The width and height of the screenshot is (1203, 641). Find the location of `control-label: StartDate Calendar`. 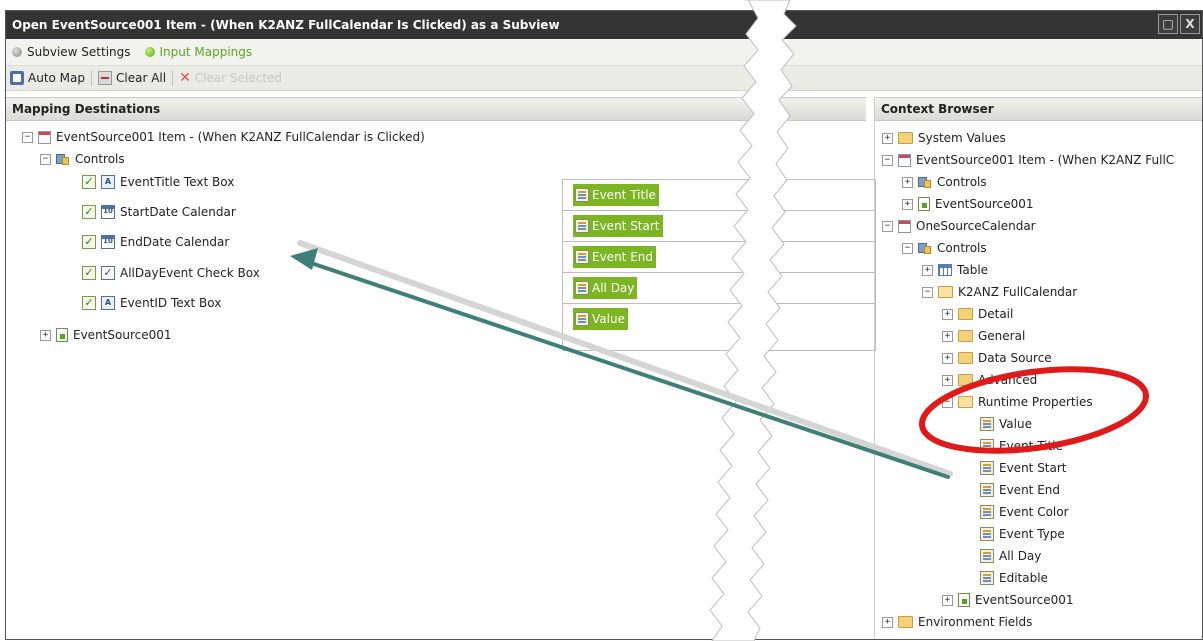

control-label: StartDate Calendar is located at coordinates (178, 212).